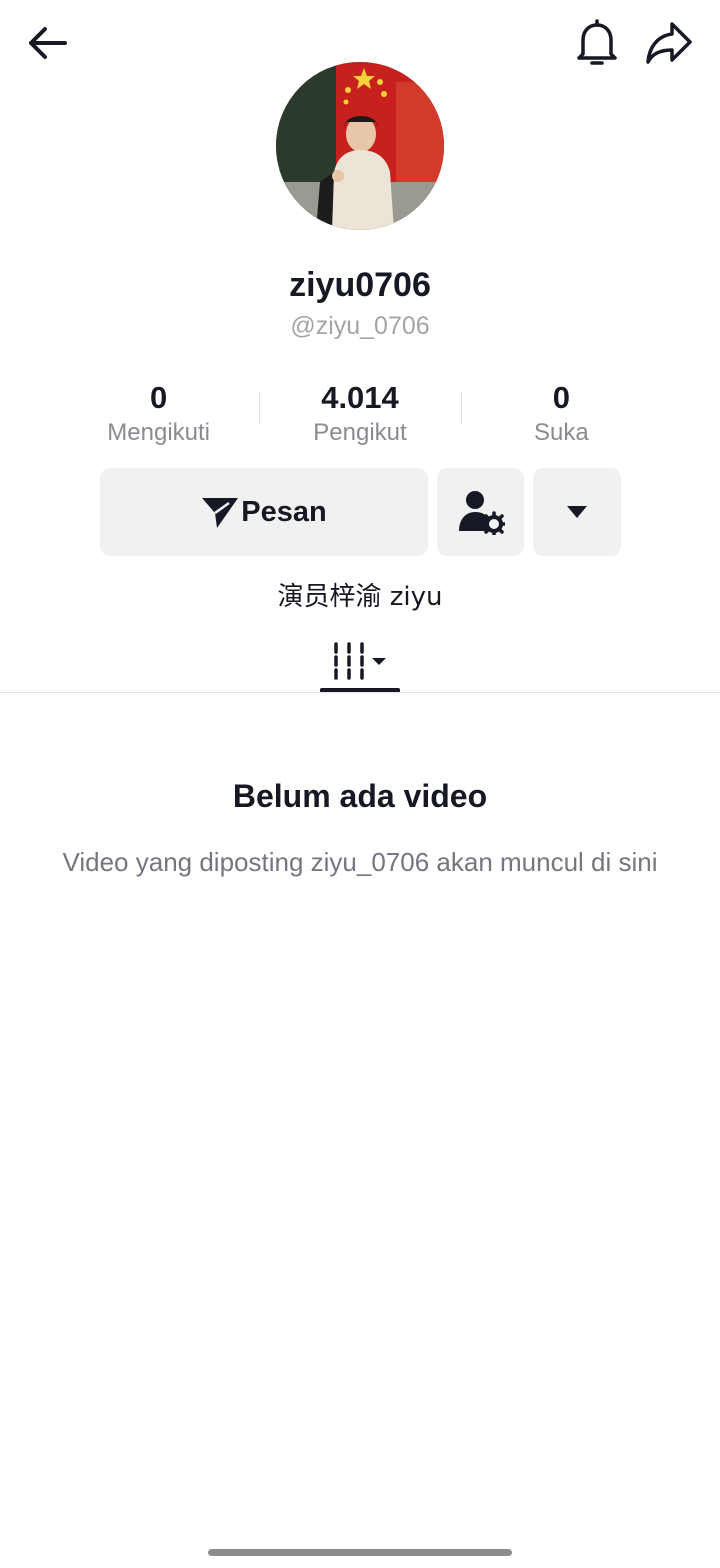 The image size is (720, 1568). I want to click on tab-videos, so click(360, 661).